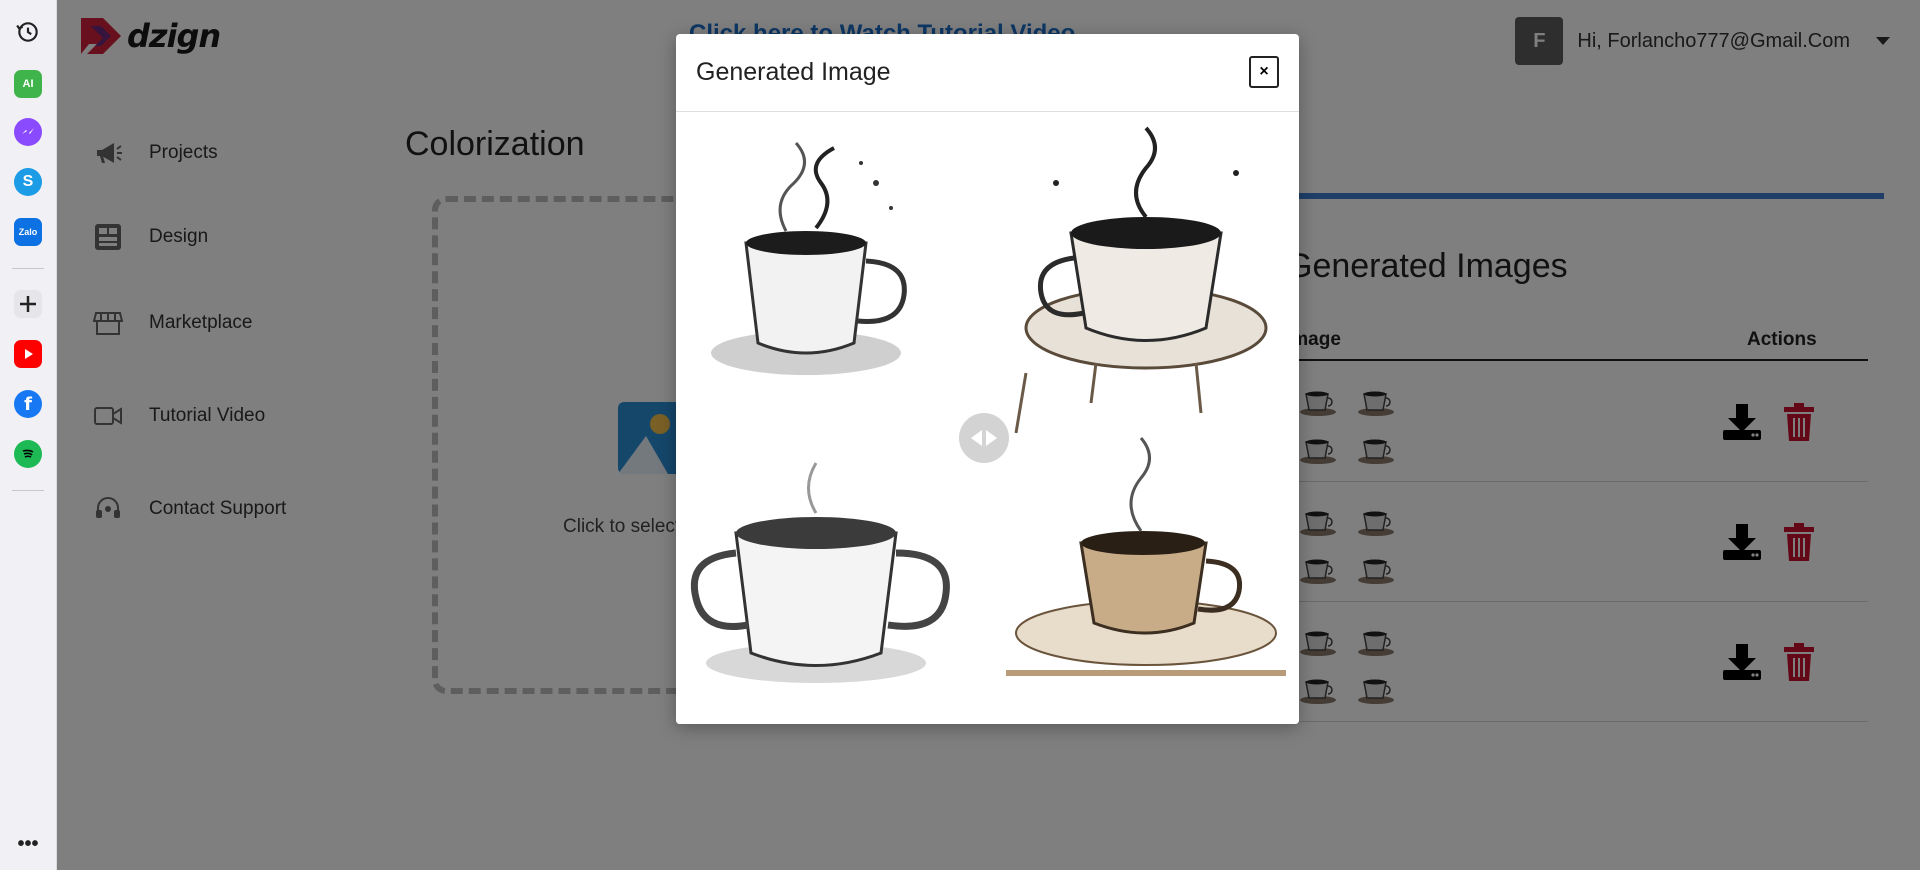  Describe the element at coordinates (28, 304) in the screenshot. I see `add-icon` at that location.